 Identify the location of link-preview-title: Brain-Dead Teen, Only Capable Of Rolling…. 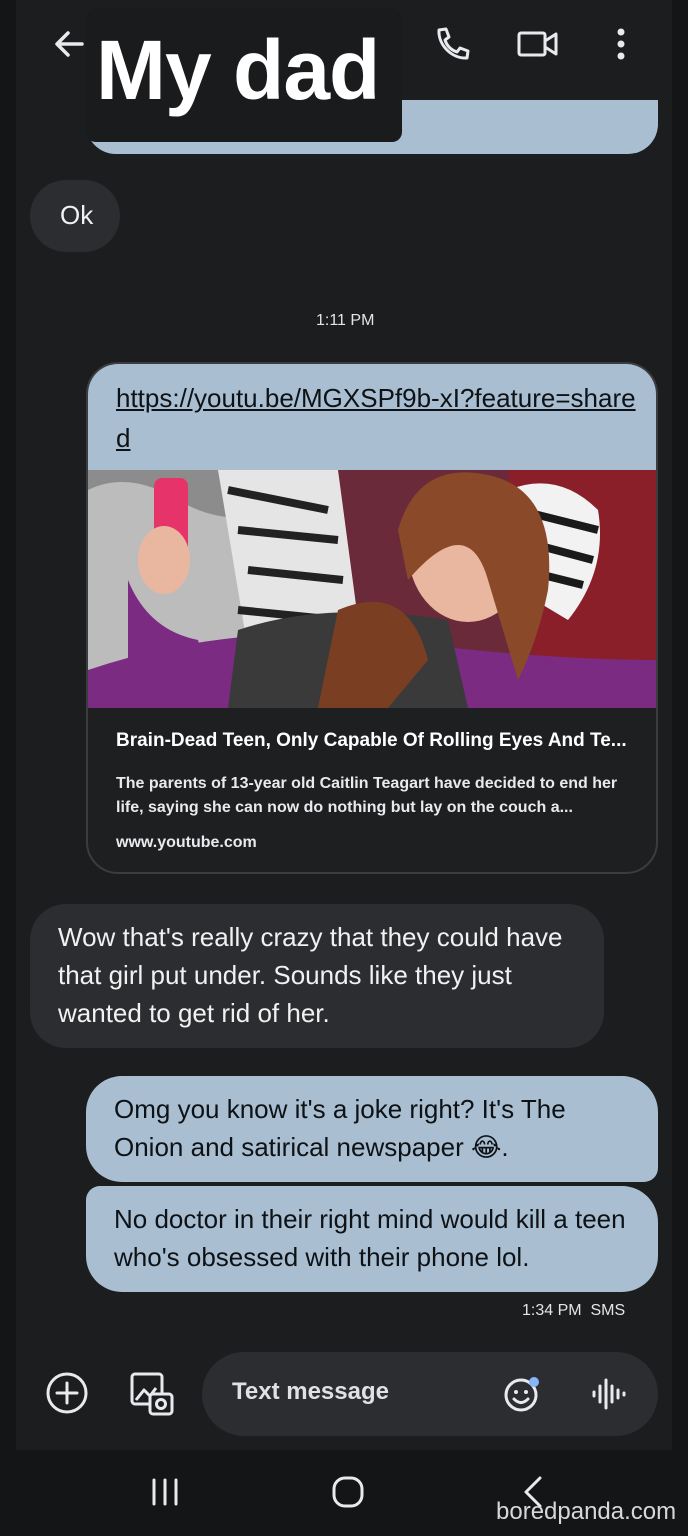
(371, 740).